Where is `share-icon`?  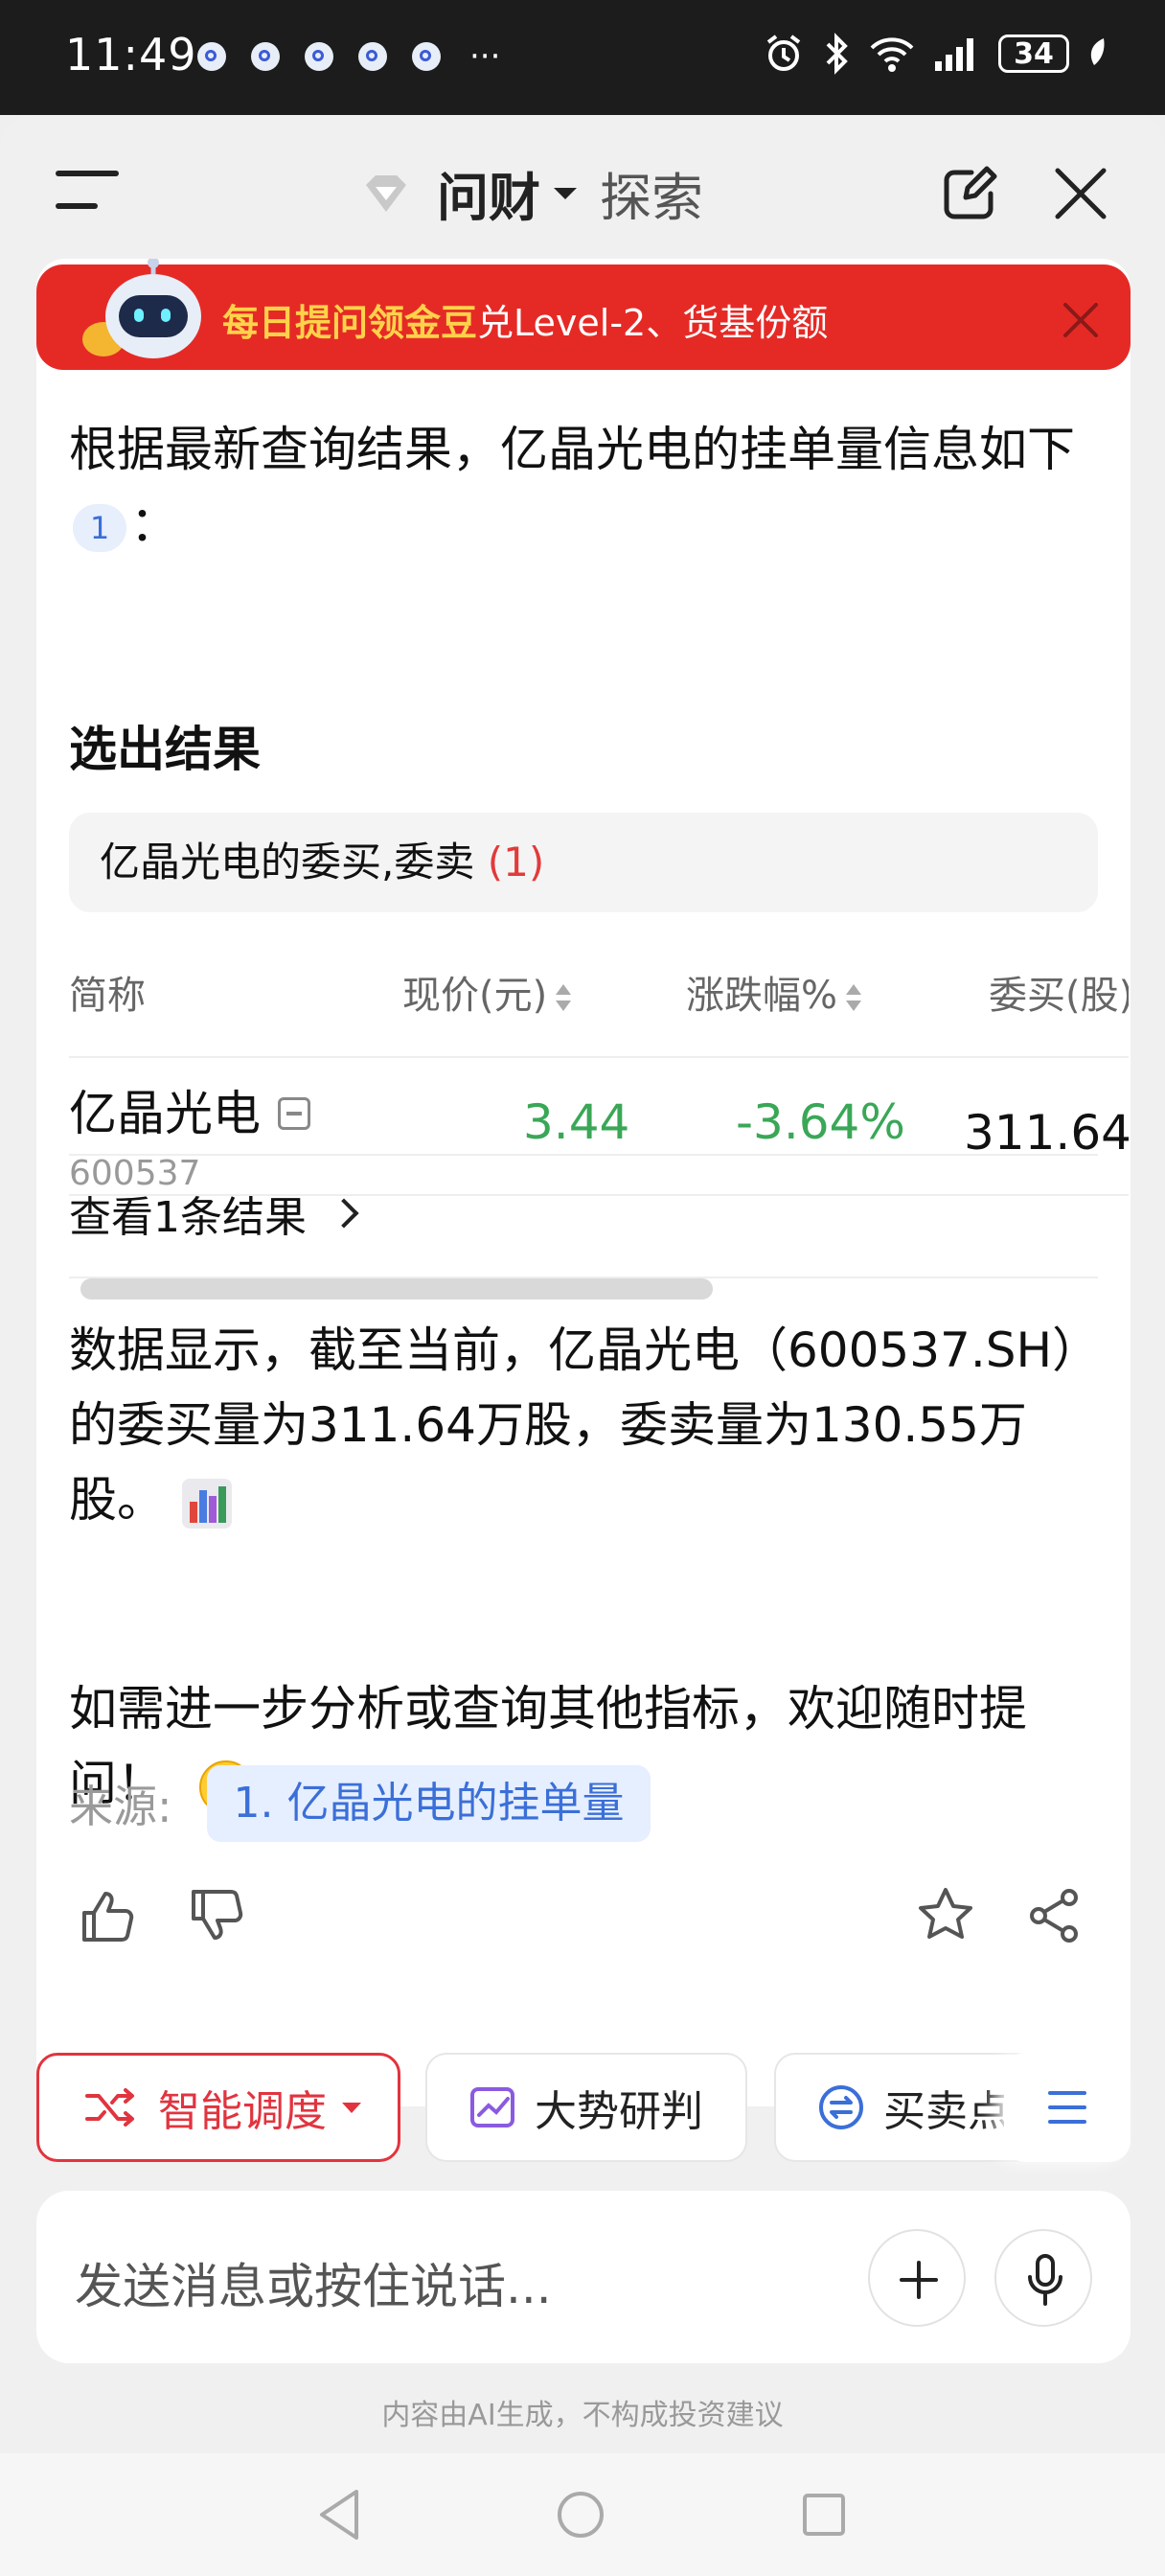
share-icon is located at coordinates (1055, 1915).